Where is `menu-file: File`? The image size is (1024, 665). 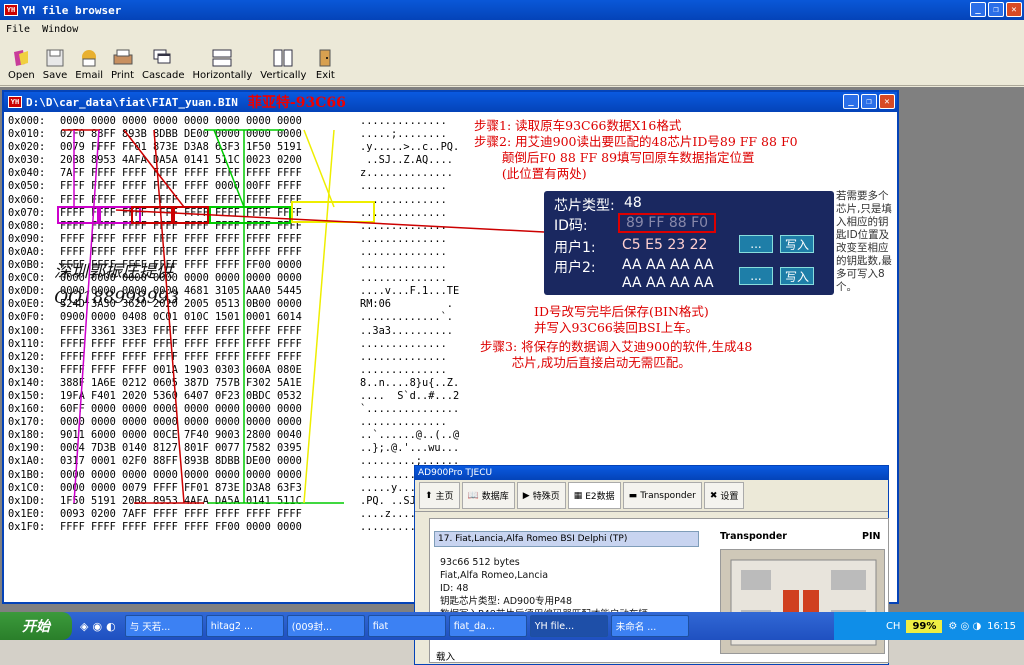
menu-file: File is located at coordinates (18, 29).